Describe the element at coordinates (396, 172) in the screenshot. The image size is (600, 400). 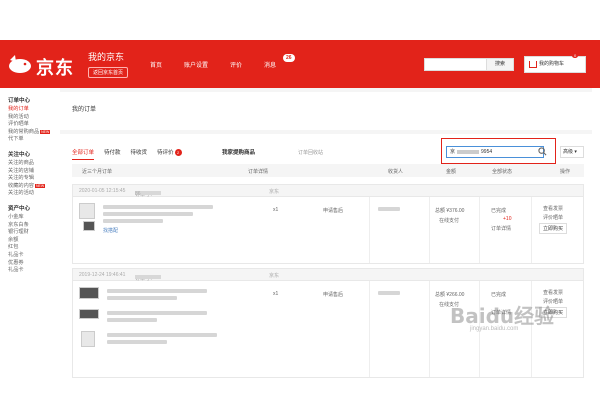
I see `col-receiver: 收货人` at that location.